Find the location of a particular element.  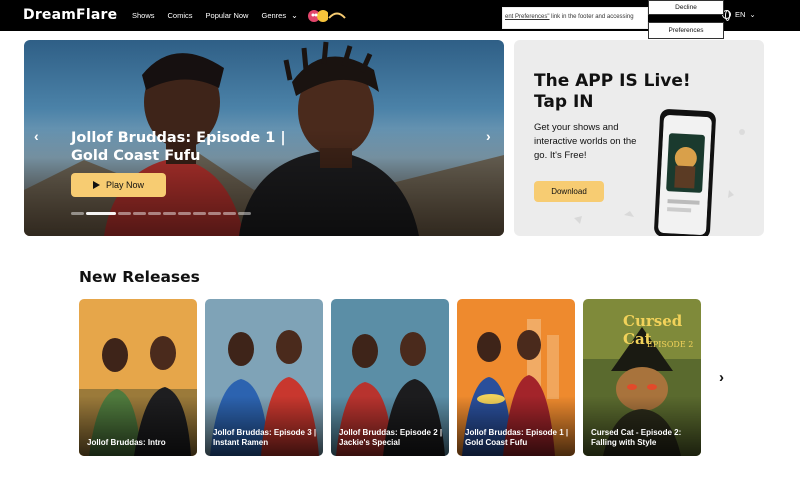

new-releases-heading: New Releases is located at coordinates (139, 277).